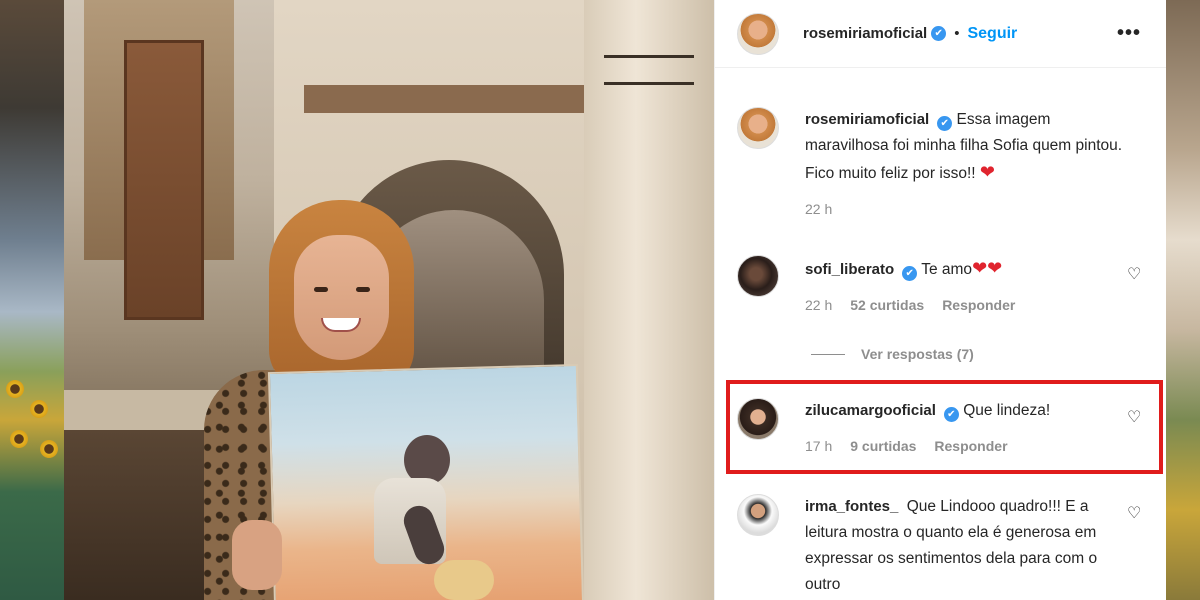 The height and width of the screenshot is (600, 1200). Describe the element at coordinates (849, 269) in the screenshot. I see `comment-username: sofi_liberato` at that location.